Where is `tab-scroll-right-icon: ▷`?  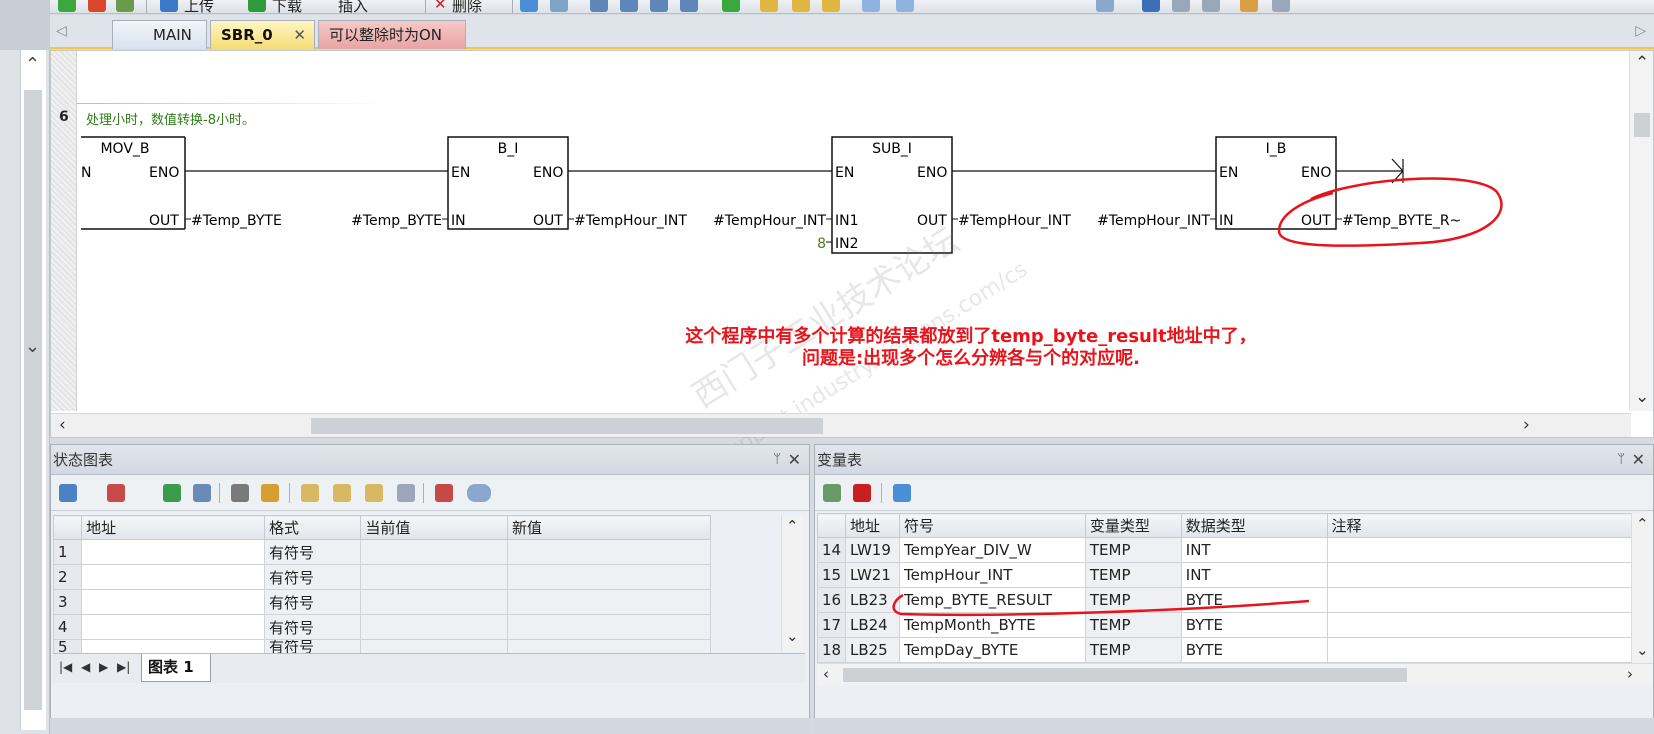 tab-scroll-right-icon: ▷ is located at coordinates (1640, 31).